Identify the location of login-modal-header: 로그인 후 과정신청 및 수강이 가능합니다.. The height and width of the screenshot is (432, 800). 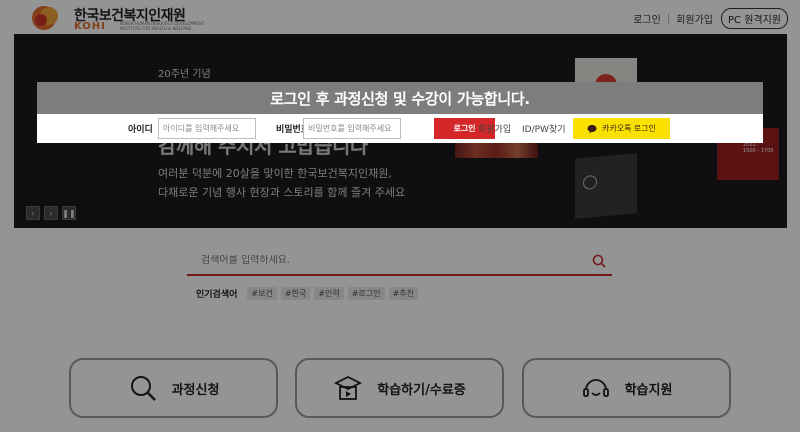
(400, 98).